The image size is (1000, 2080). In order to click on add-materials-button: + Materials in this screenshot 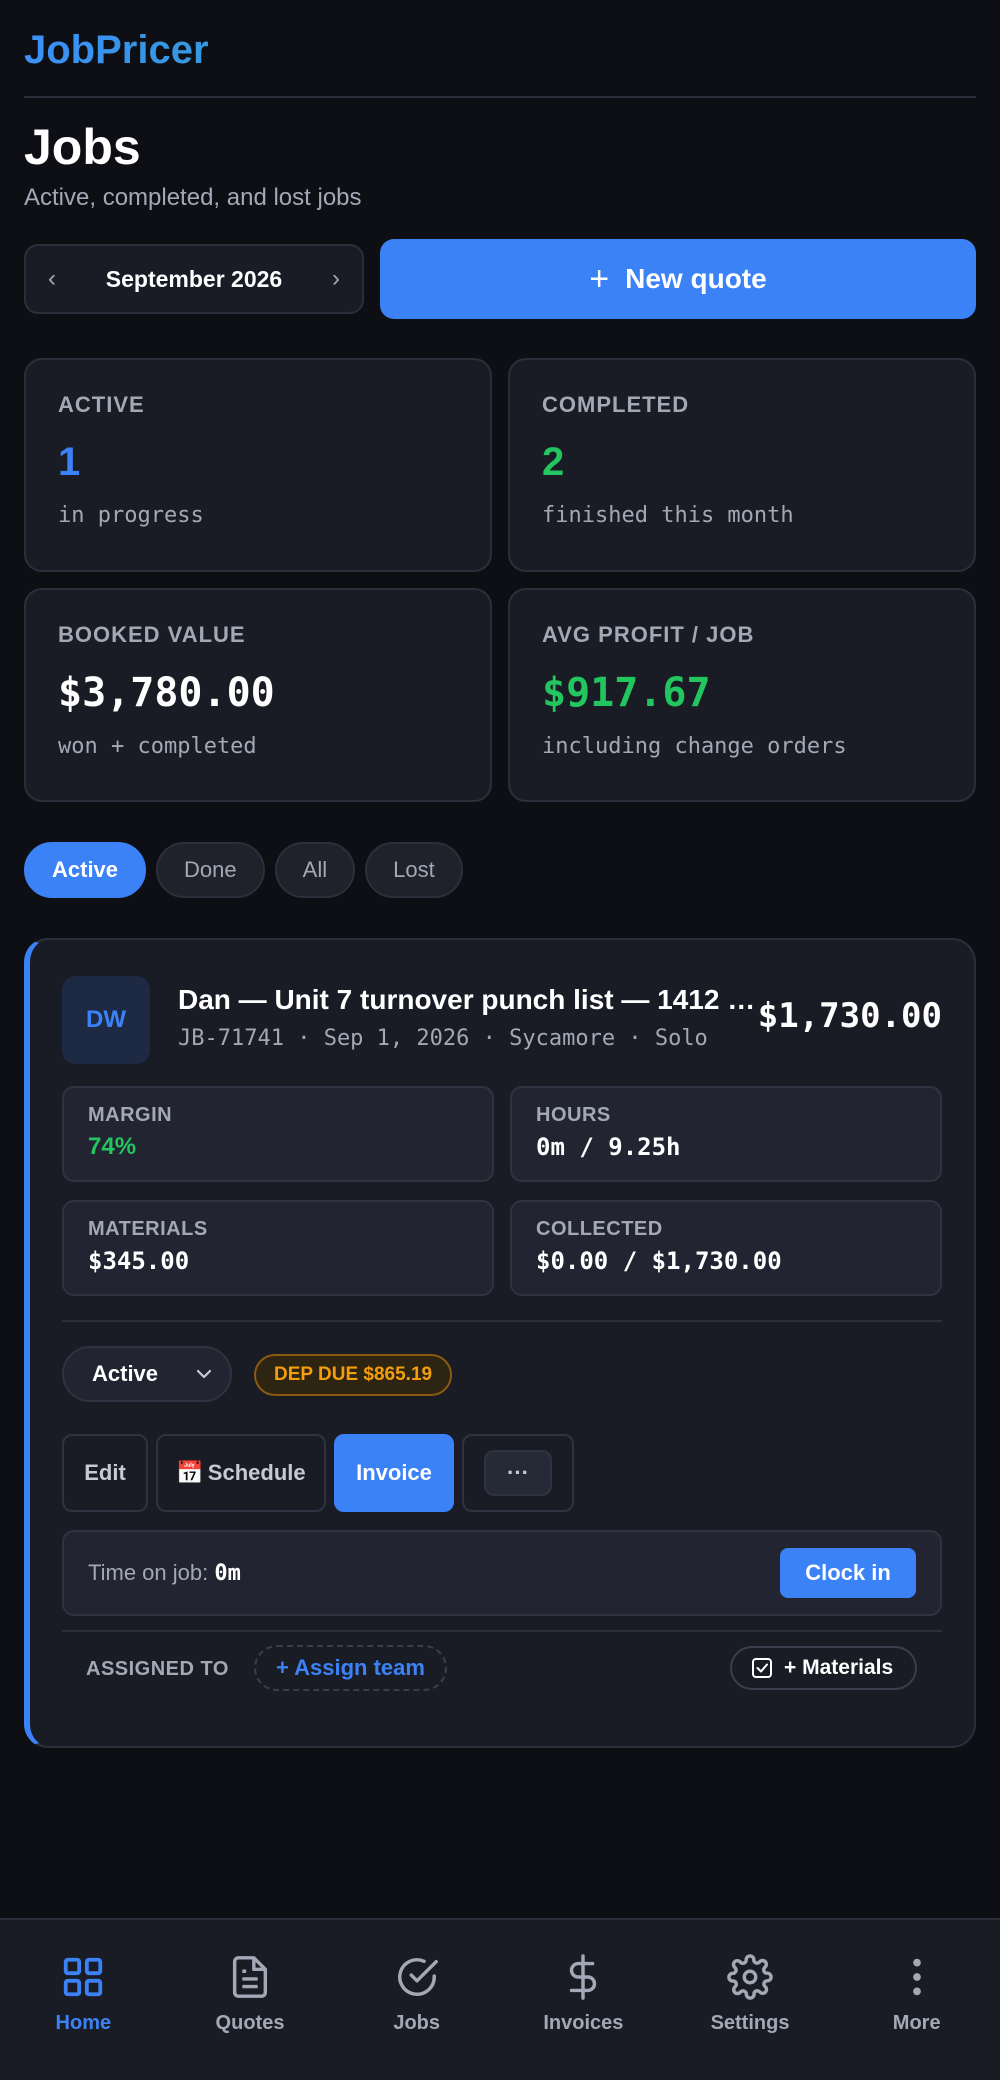, I will do `click(824, 1668)`.